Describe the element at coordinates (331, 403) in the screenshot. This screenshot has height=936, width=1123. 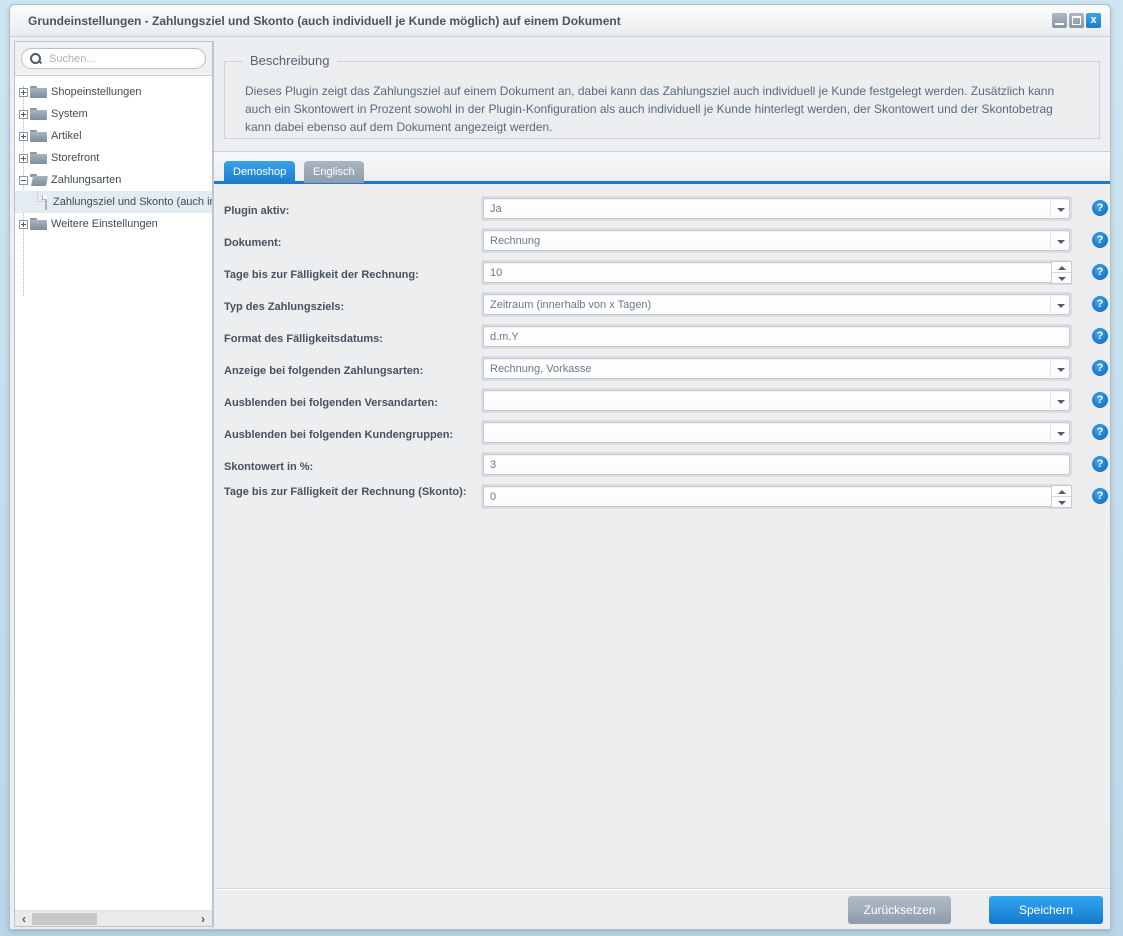
I see `field-label: Ausblenden bei folgenden Versandarten:` at that location.